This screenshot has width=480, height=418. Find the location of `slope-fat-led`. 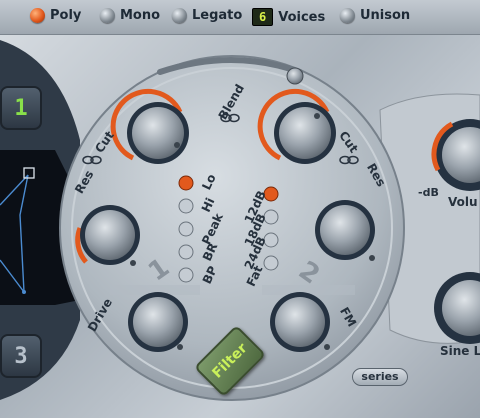

slope-fat-led is located at coordinates (271, 263).